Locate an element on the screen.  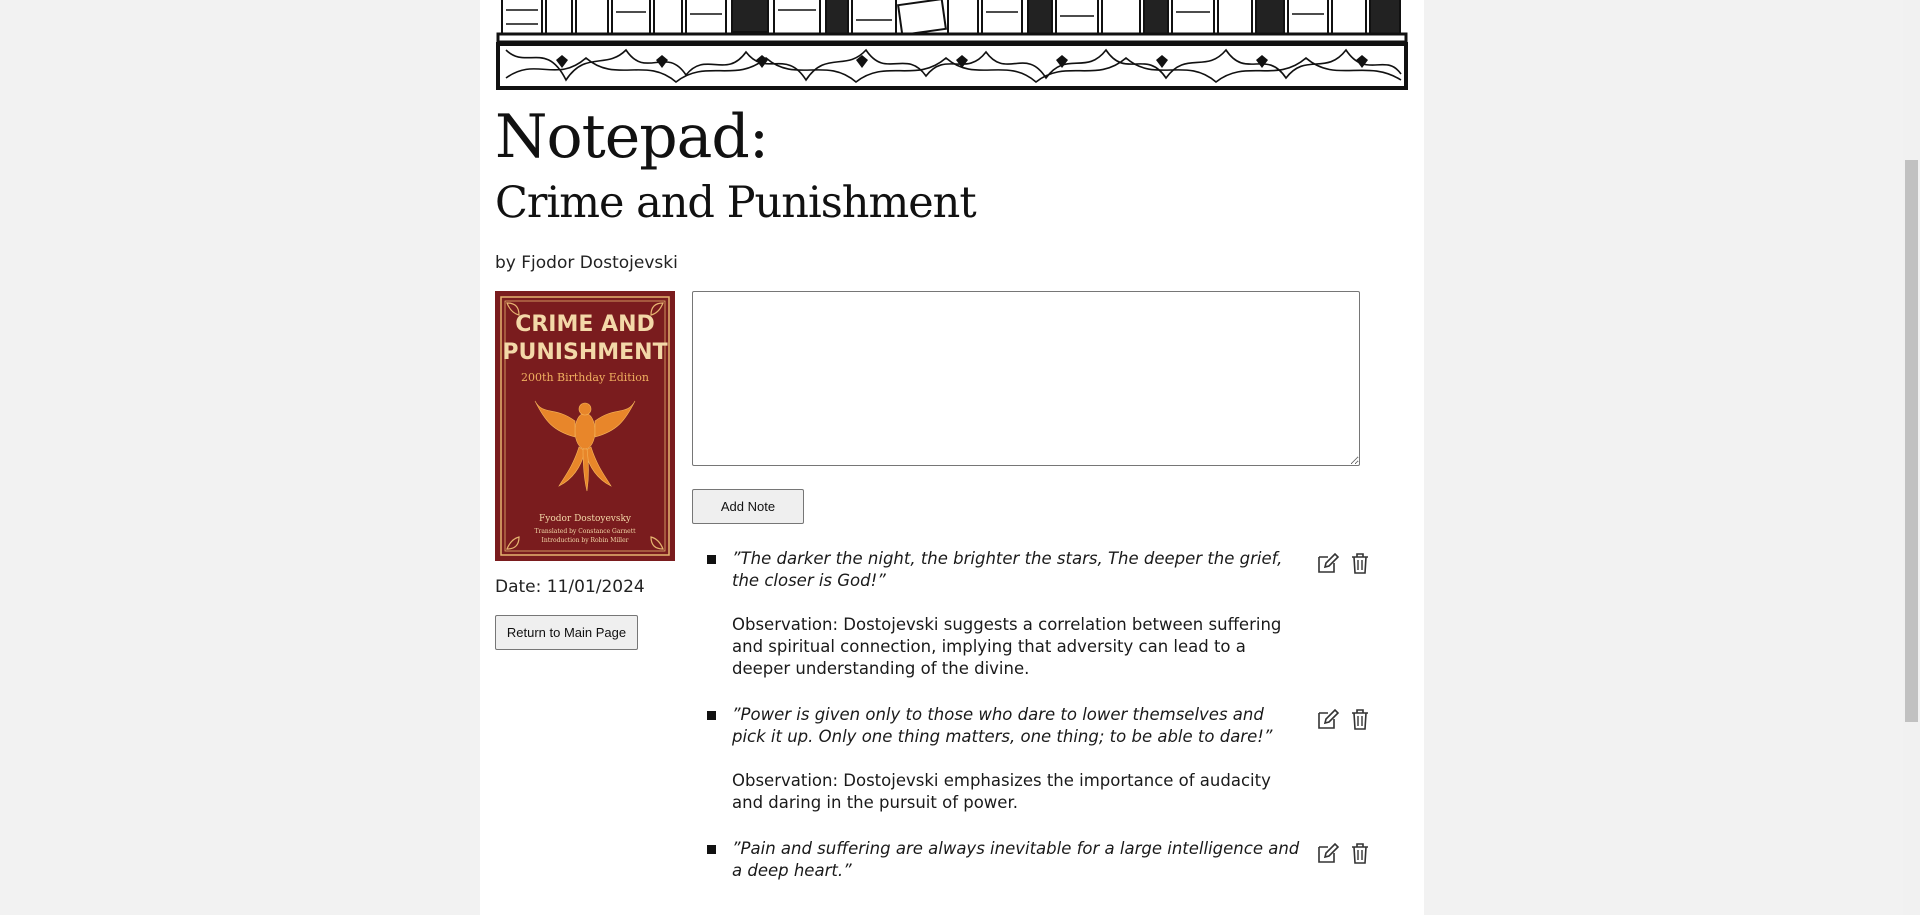
page-title: Notepad: is located at coordinates (632, 137).